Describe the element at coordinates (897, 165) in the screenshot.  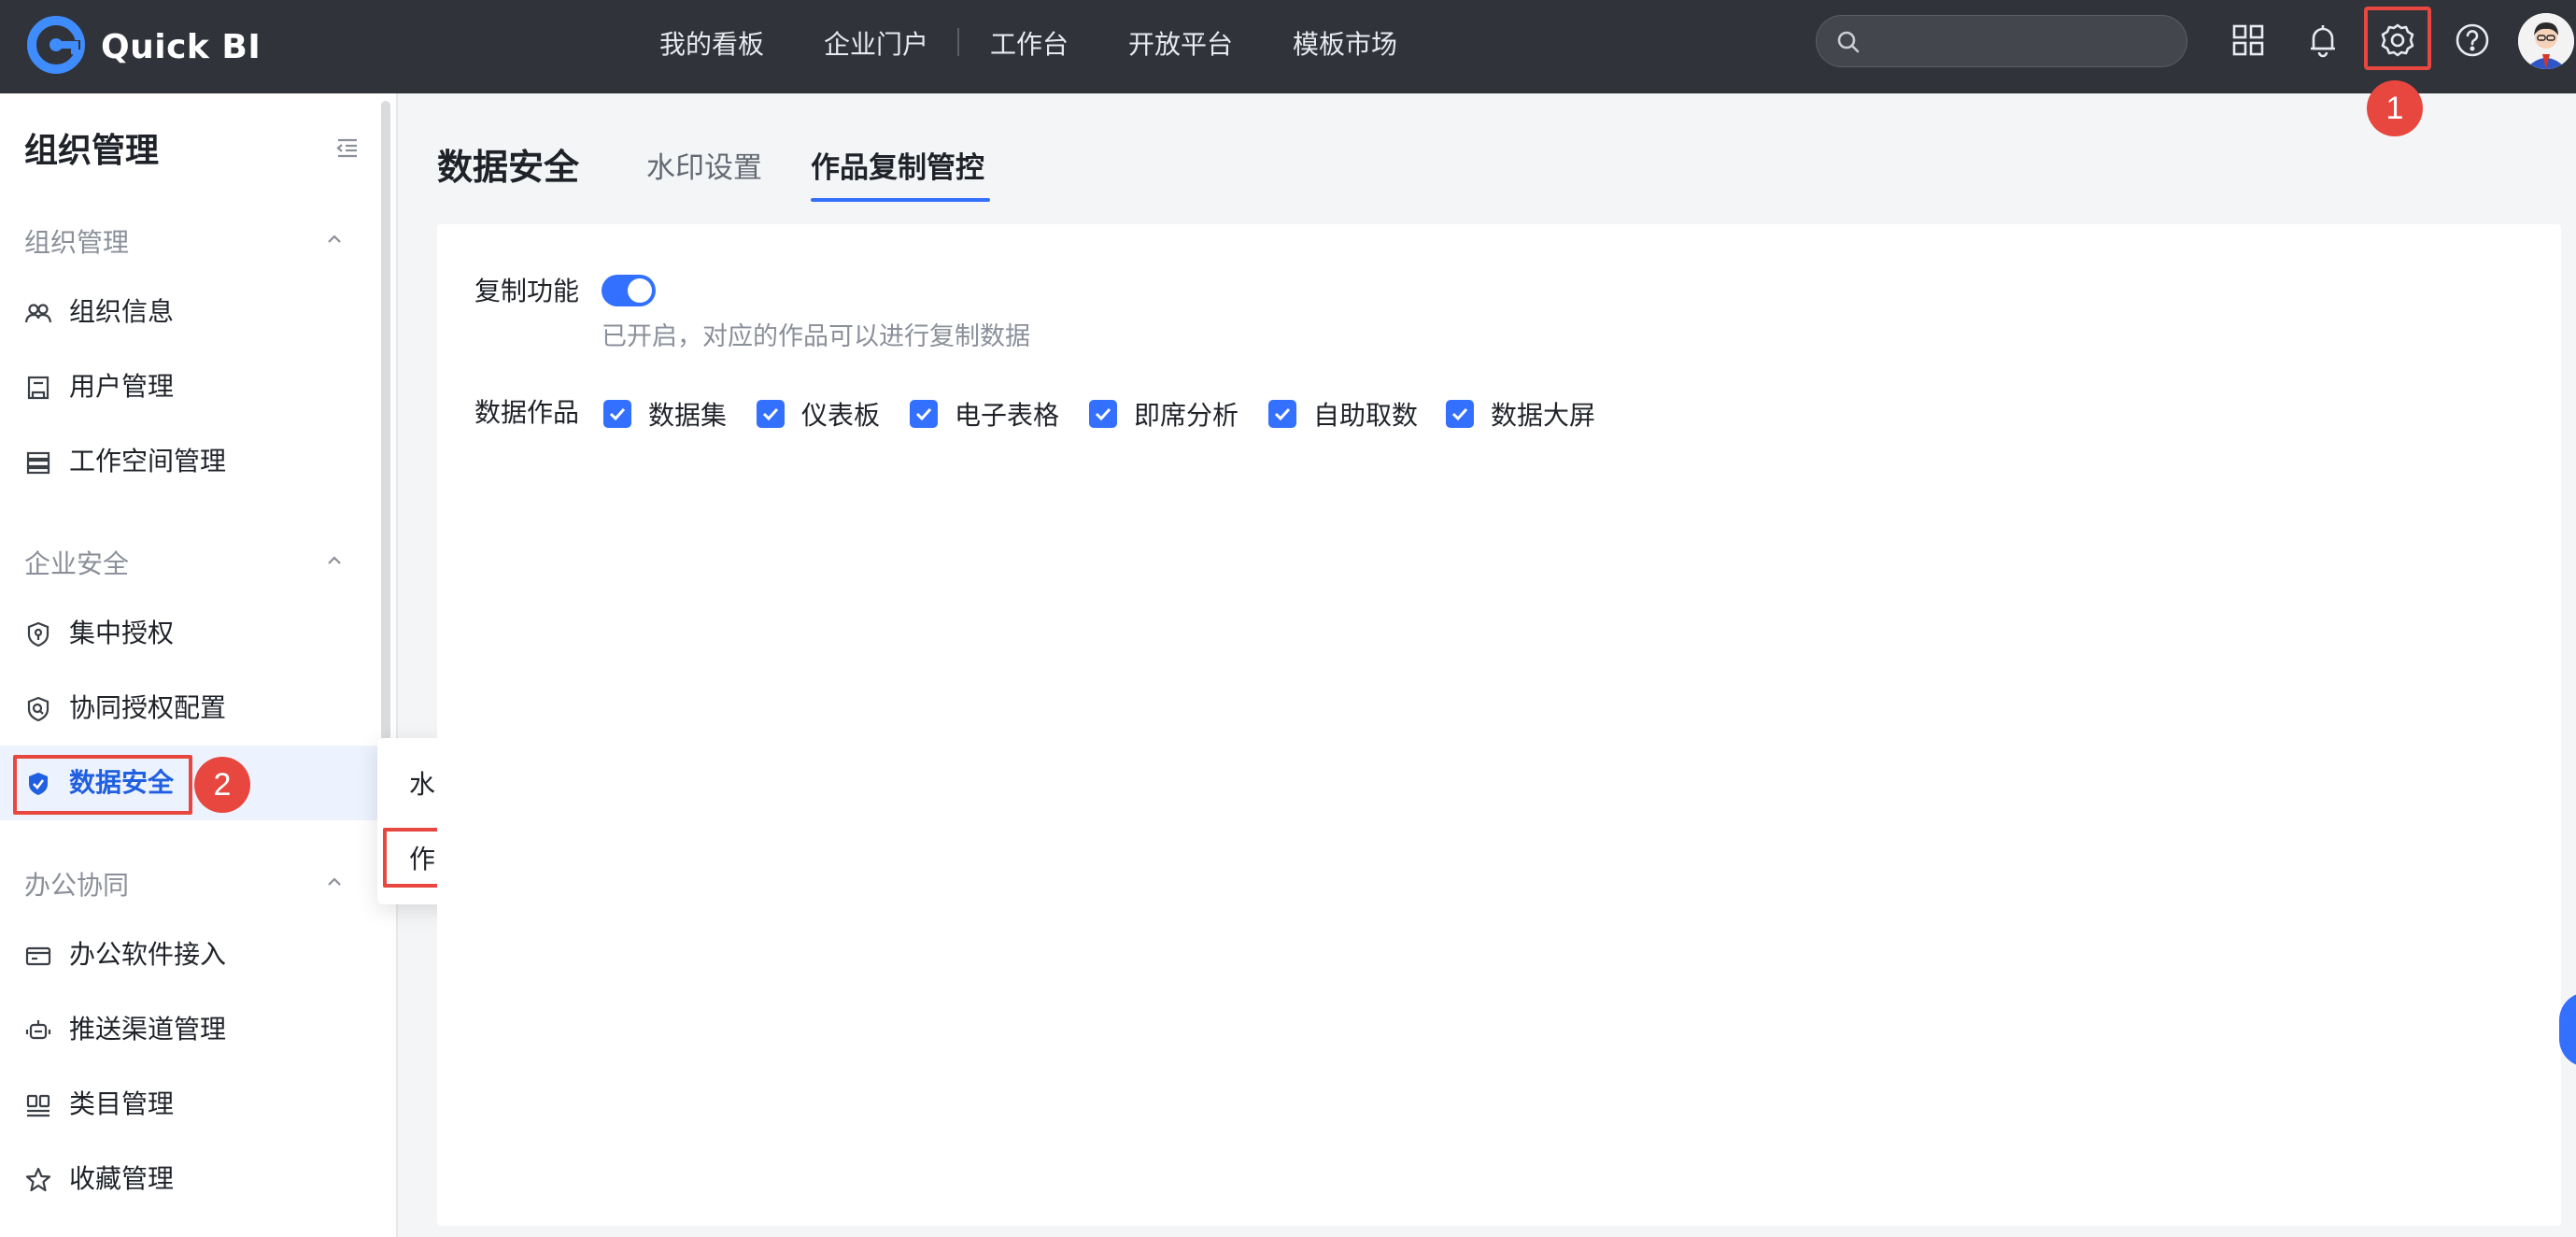
I see `tab-copy-control: 作品复制管控` at that location.